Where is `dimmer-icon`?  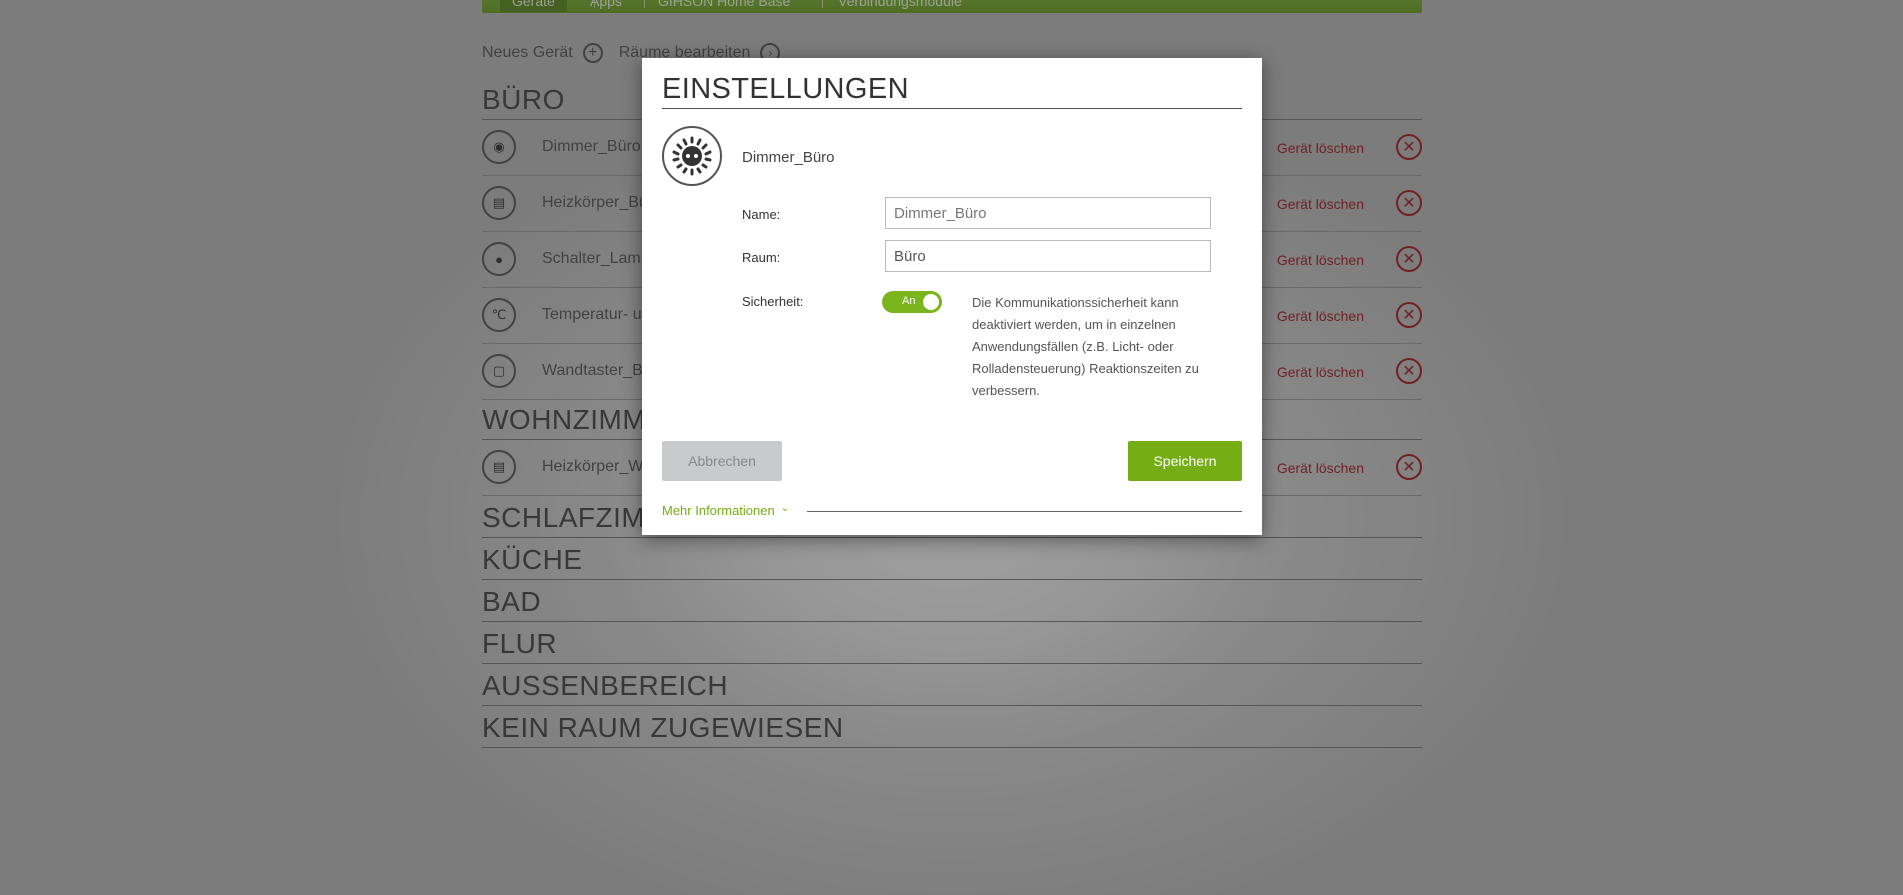
dimmer-icon is located at coordinates (692, 156).